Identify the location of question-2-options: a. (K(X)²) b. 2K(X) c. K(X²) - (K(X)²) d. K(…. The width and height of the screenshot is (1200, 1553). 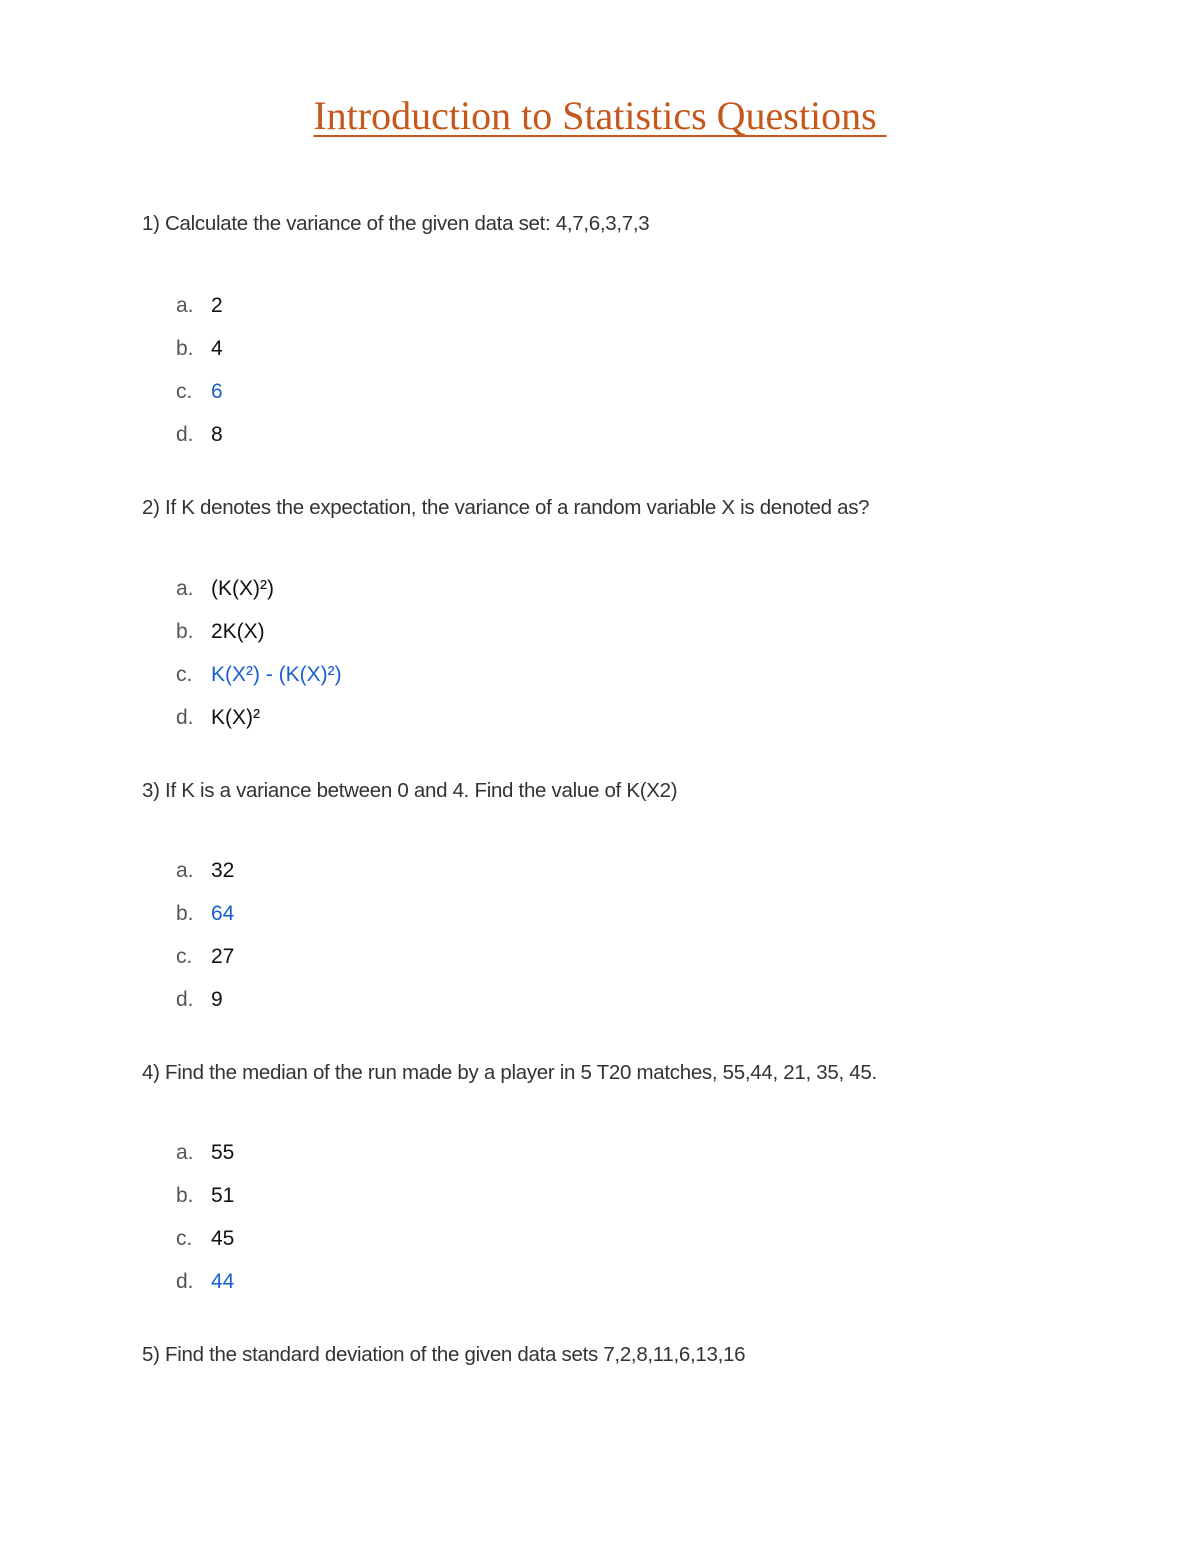
(259, 661).